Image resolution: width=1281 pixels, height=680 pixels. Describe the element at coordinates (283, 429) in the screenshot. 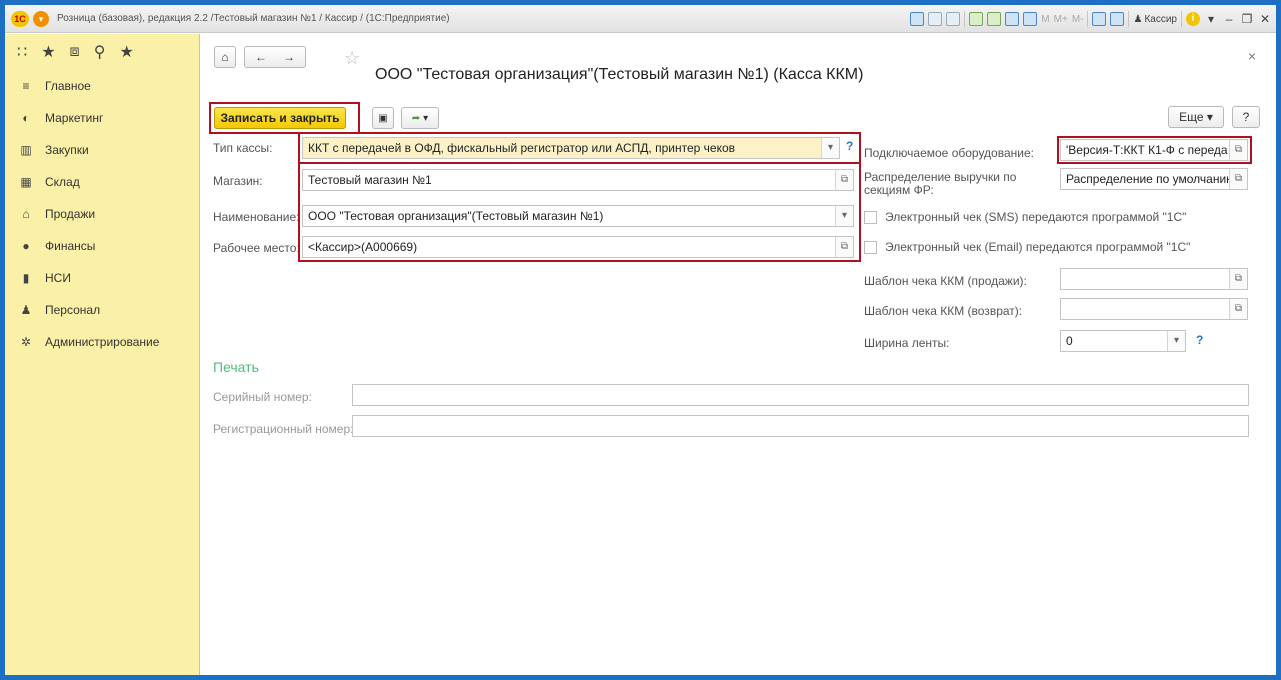

I see `reg-label: Регистрационный номер:` at that location.